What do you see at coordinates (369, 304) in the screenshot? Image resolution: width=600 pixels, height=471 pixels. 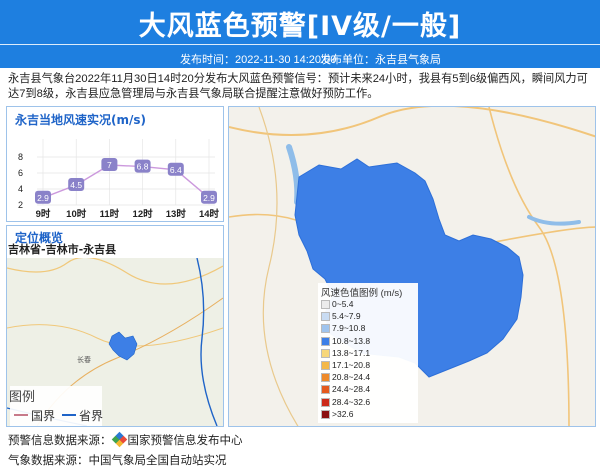 I see `wind-legend-item: 0~5.4` at bounding box center [369, 304].